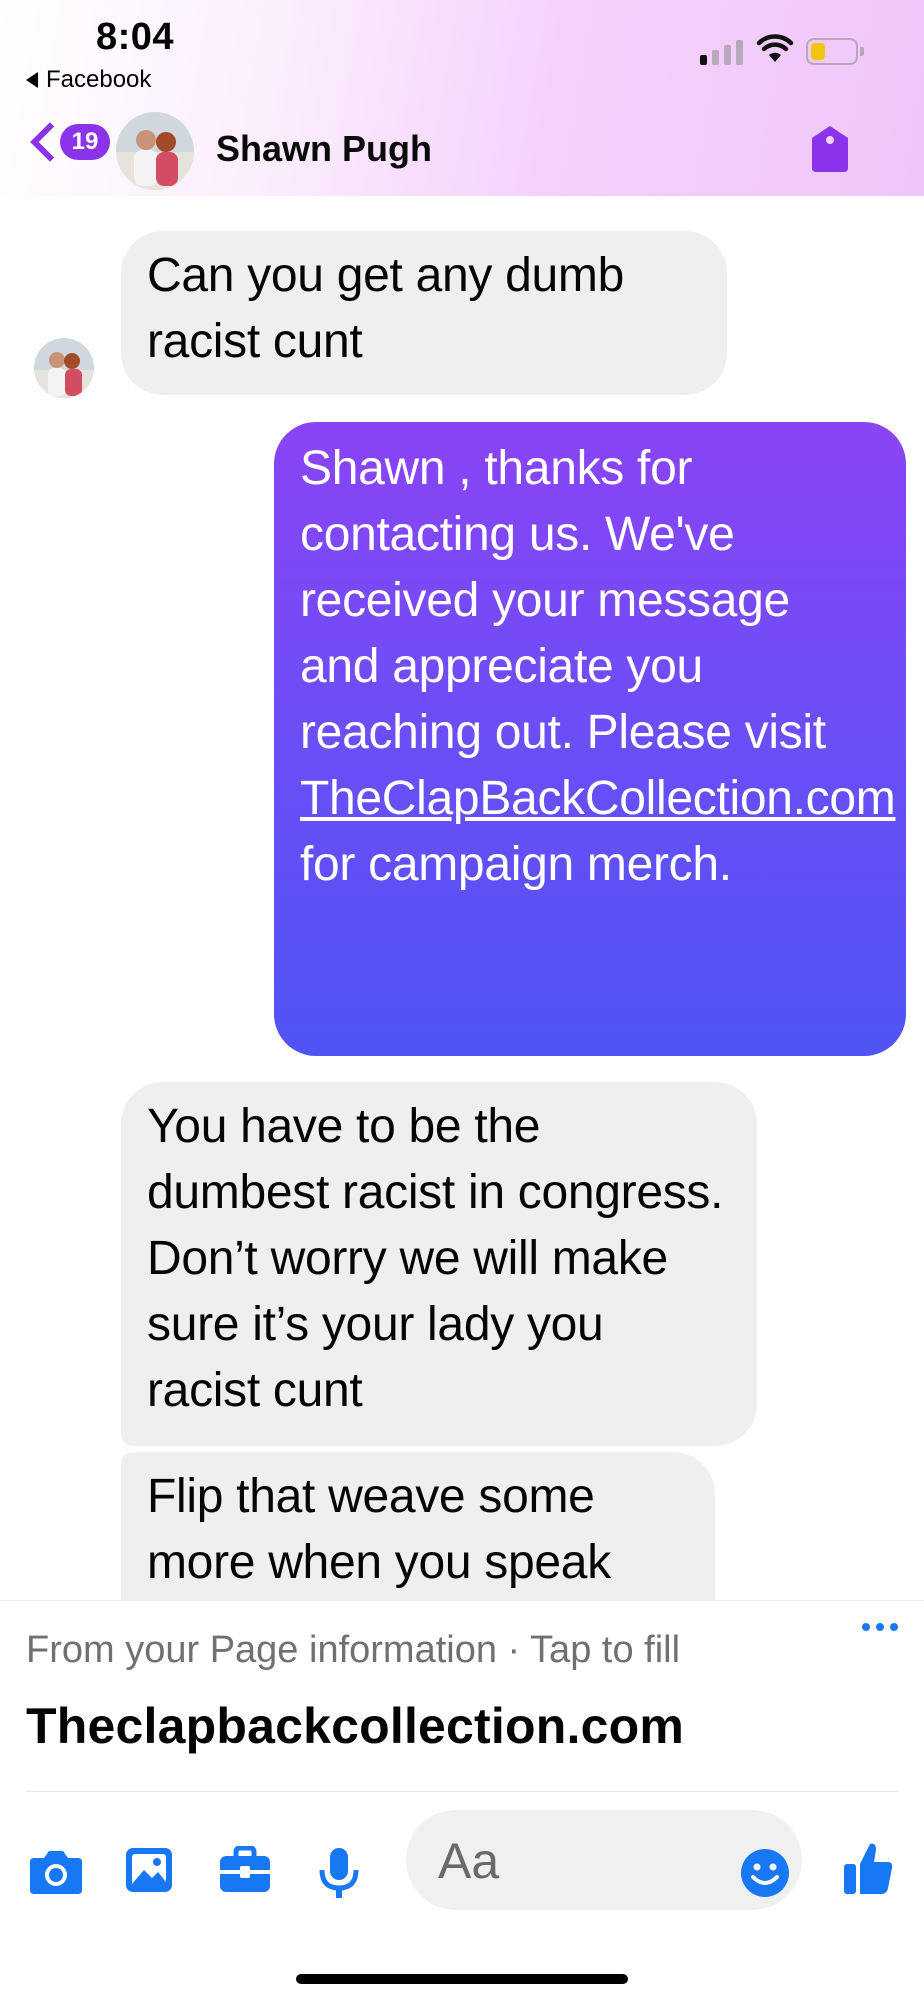 Image resolution: width=924 pixels, height=2000 pixels. Describe the element at coordinates (583, 1861) in the screenshot. I see `message-input` at that location.